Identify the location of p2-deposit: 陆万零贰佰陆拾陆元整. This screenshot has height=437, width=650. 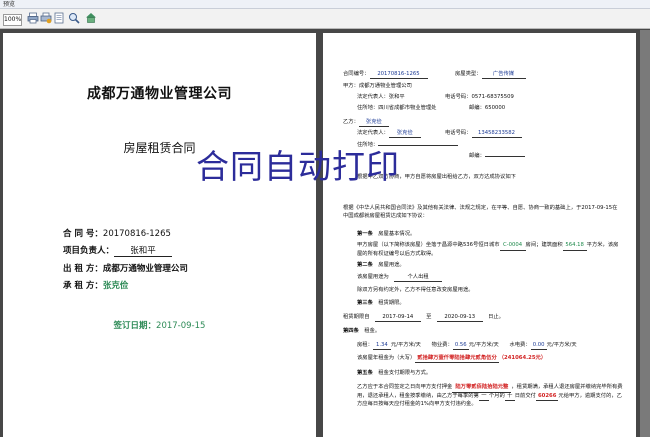
(482, 388).